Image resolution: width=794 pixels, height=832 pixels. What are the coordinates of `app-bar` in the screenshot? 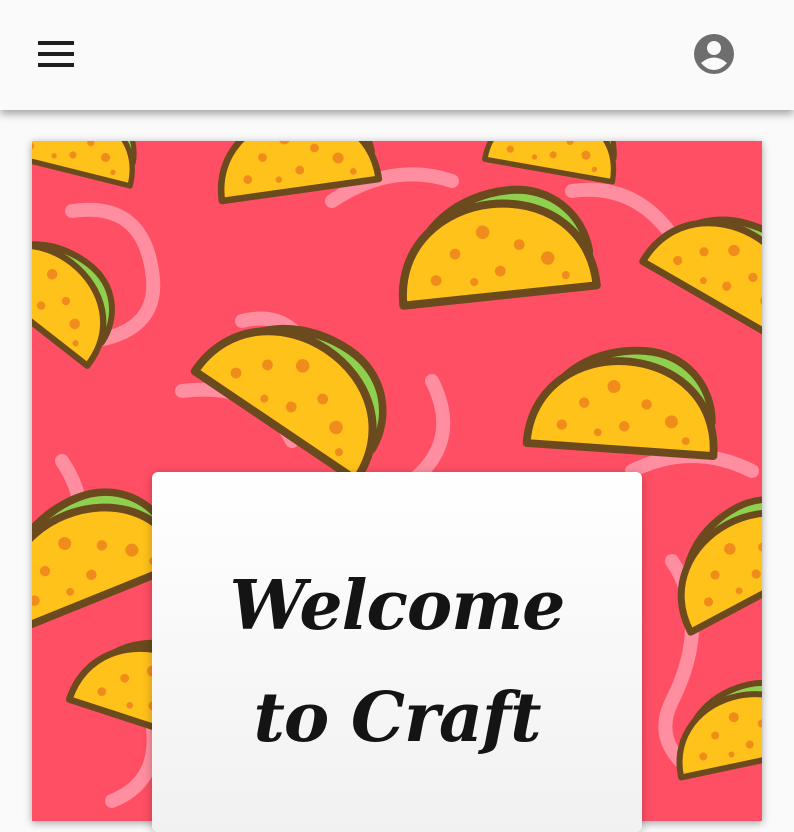 It's located at (397, 55).